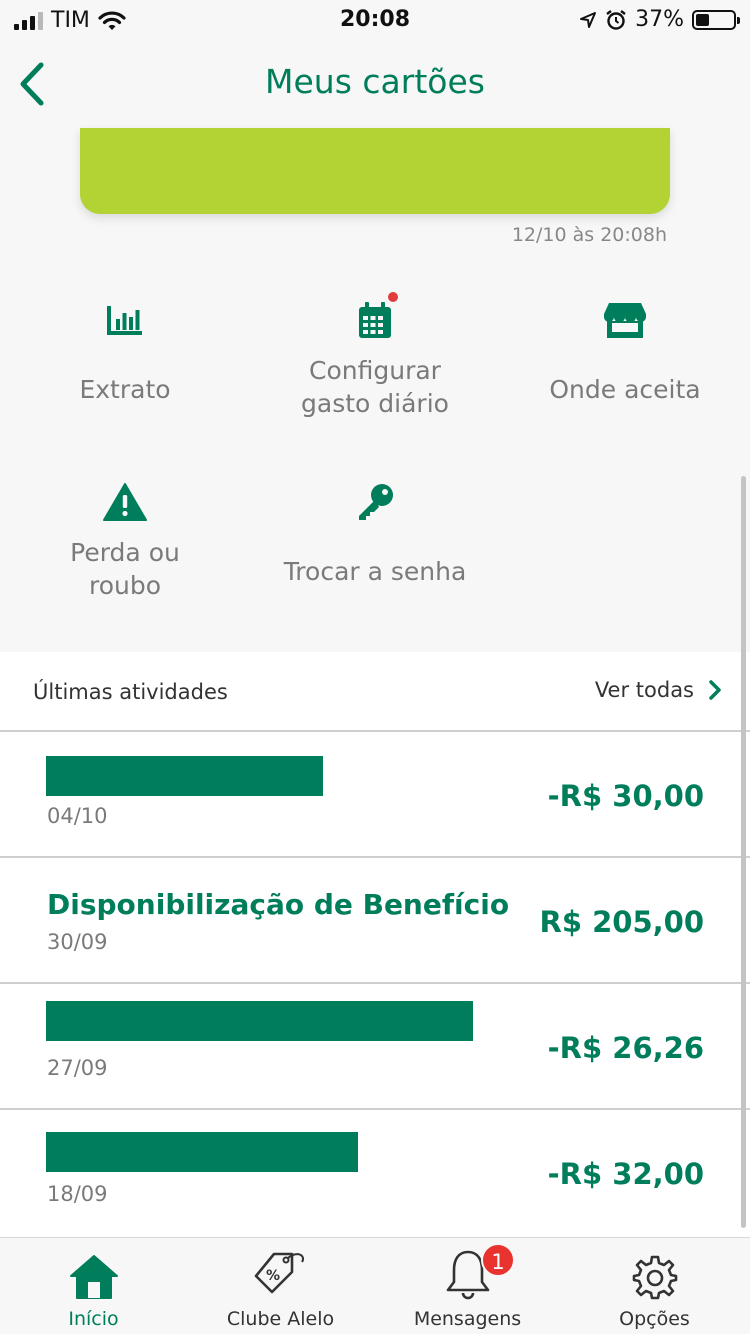 This screenshot has height=1334, width=750. What do you see at coordinates (743, 852) in the screenshot?
I see `scrollbar` at bounding box center [743, 852].